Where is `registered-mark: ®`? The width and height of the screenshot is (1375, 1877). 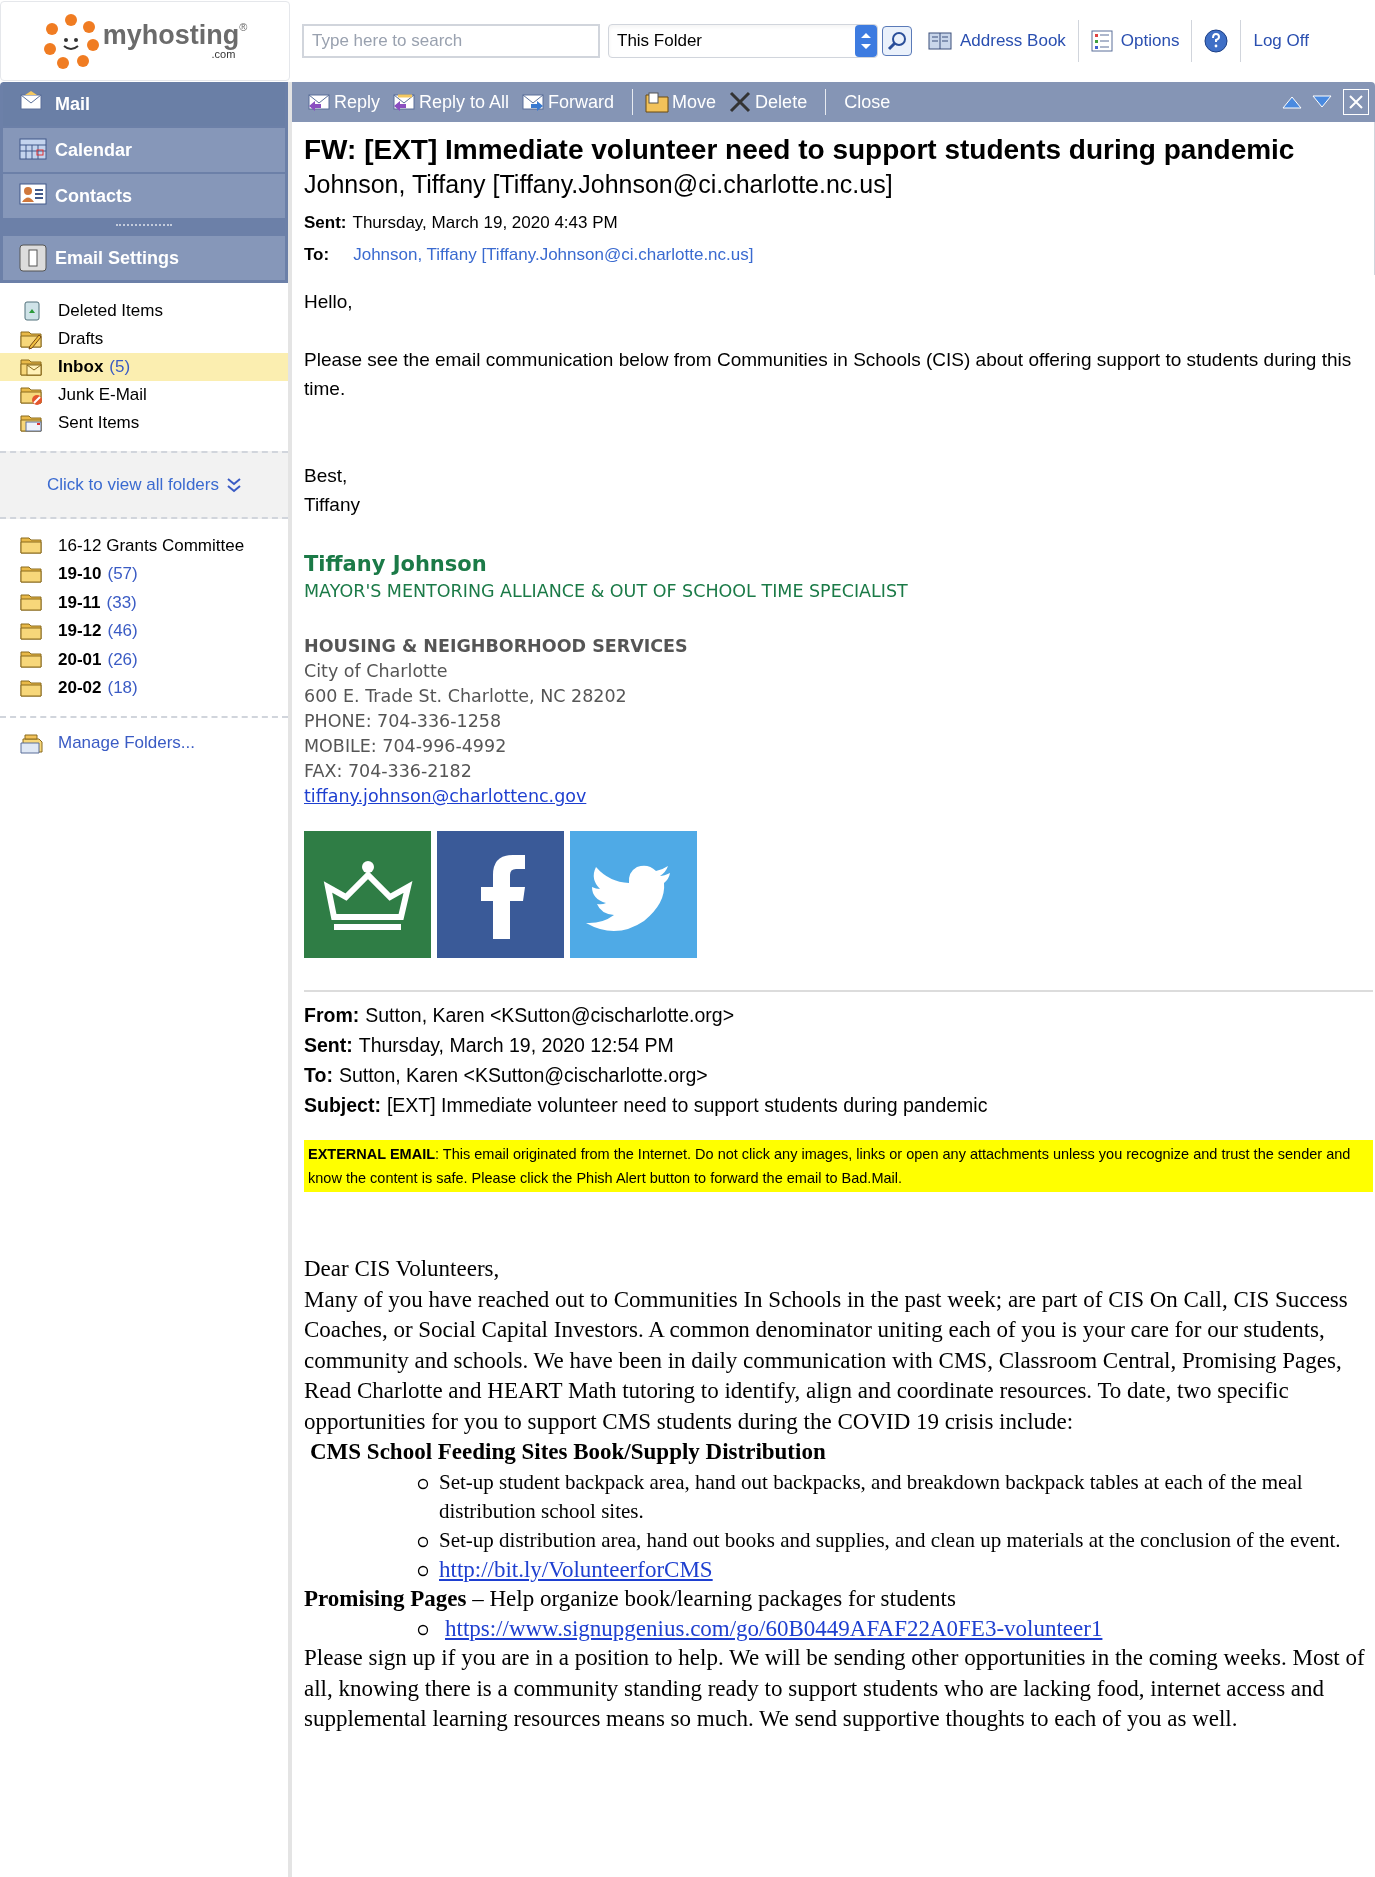 registered-mark: ® is located at coordinates (243, 27).